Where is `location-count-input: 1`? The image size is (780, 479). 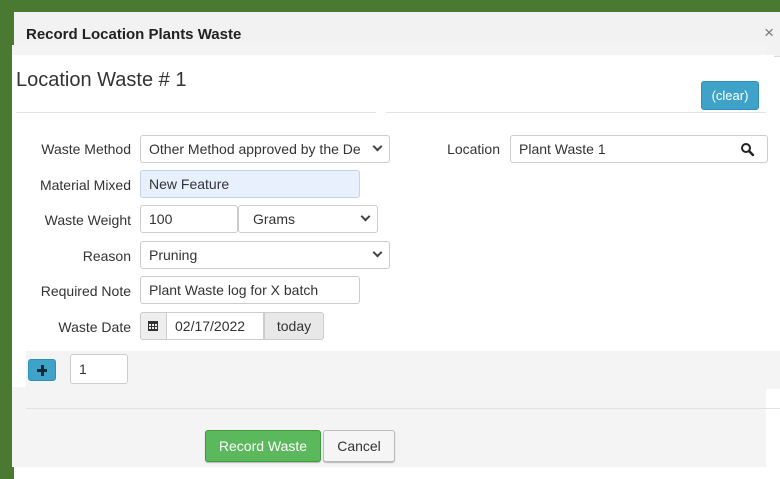 location-count-input: 1 is located at coordinates (99, 369).